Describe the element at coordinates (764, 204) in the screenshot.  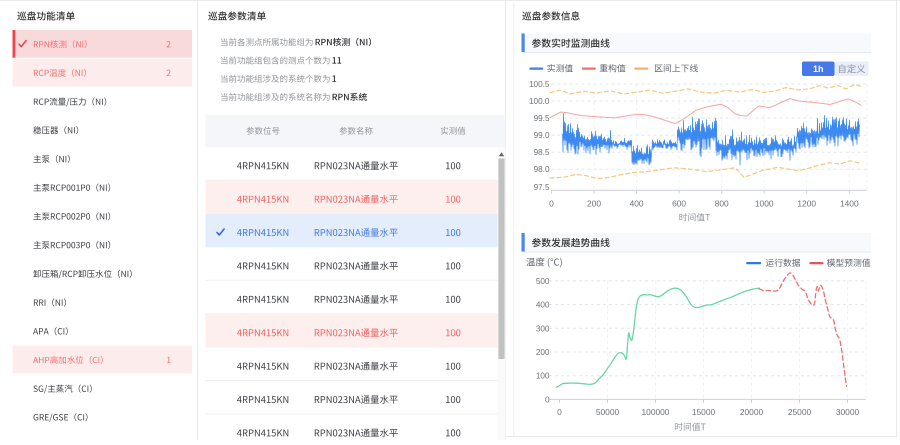
I see `svg-text: 1000` at that location.